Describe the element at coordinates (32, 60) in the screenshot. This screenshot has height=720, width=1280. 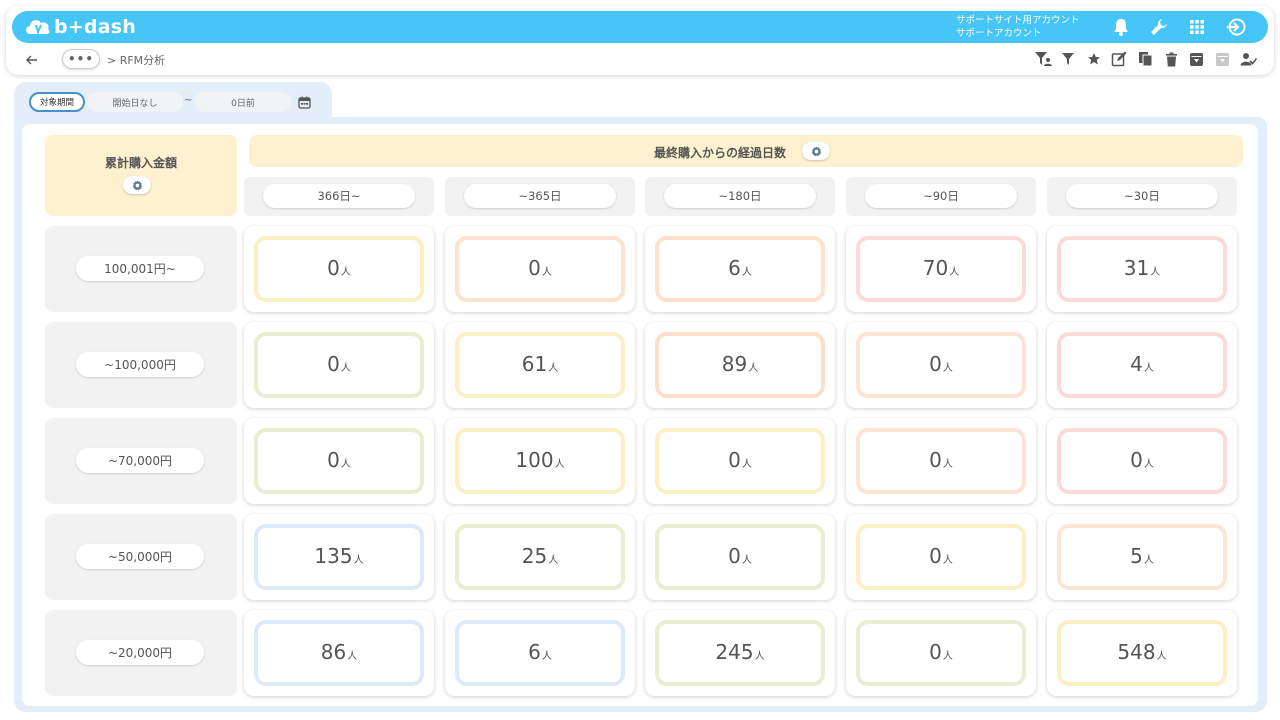
I see `back-arrow-icon` at that location.